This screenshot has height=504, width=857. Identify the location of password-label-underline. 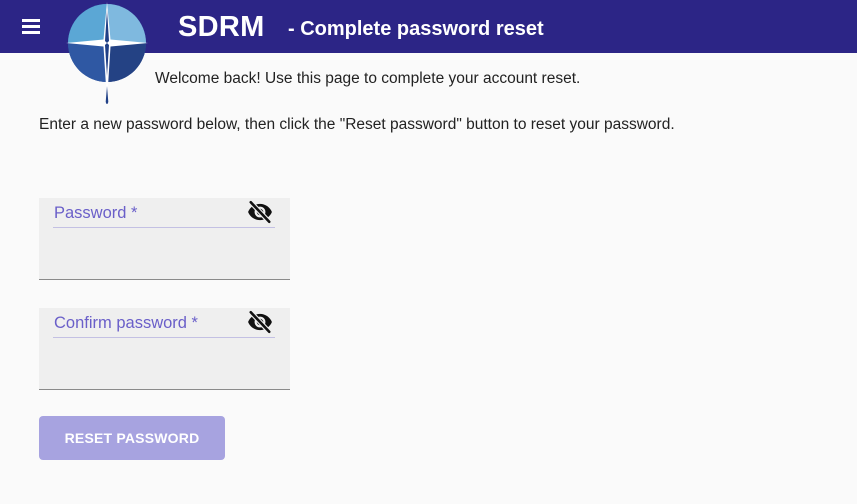
(164, 227).